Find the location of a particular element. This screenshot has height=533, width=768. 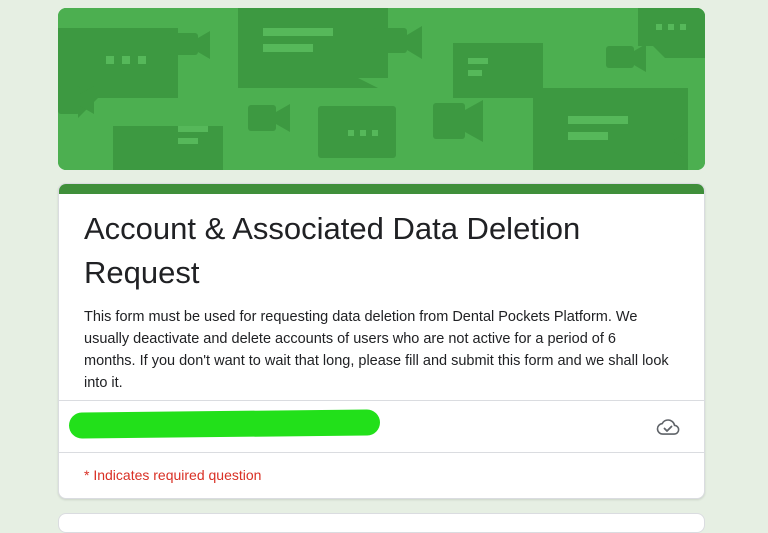

required-question-note: * Indicates required question is located at coordinates (173, 475).